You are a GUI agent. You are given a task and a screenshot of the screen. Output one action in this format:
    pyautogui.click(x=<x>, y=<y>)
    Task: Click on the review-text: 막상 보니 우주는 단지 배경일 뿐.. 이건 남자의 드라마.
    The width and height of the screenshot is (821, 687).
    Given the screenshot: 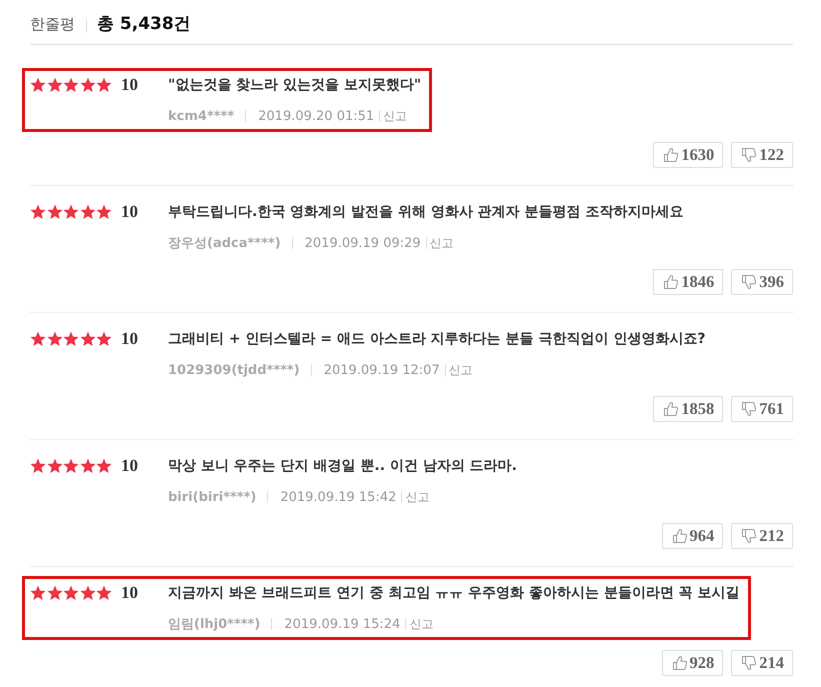 What is the action you would take?
    pyautogui.click(x=342, y=466)
    